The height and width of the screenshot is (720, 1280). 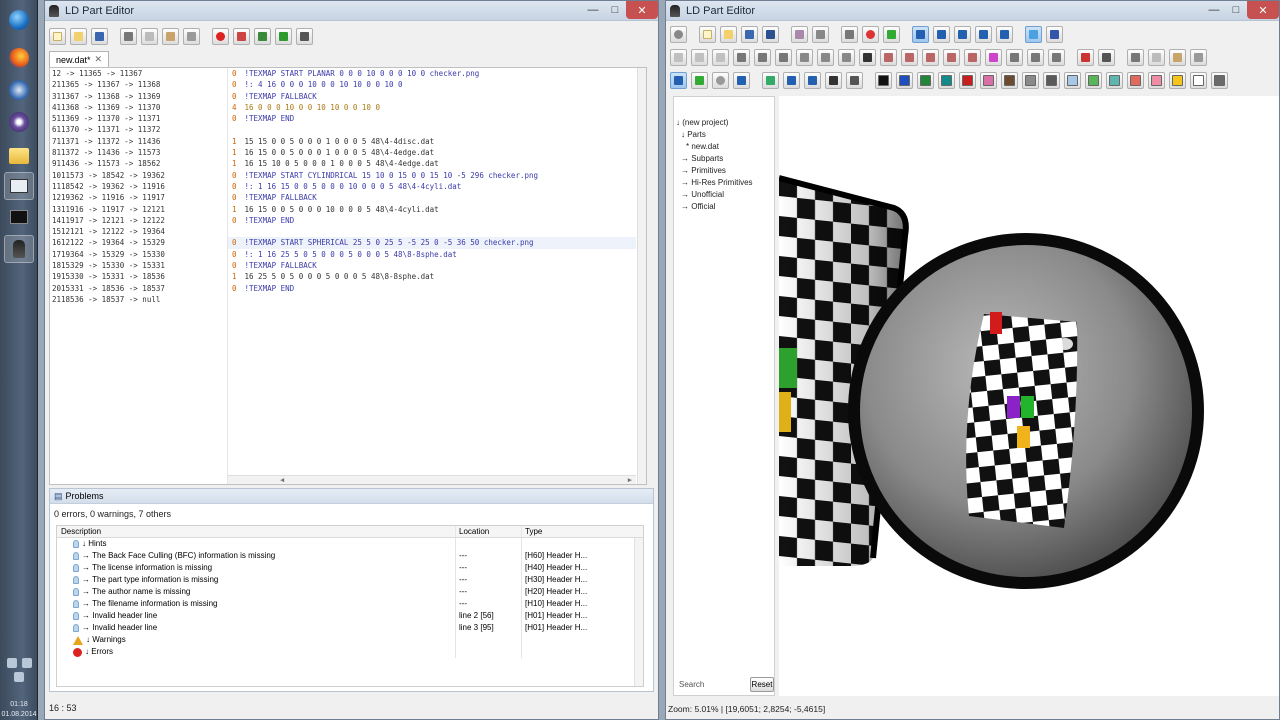 What do you see at coordinates (432, 288) in the screenshot?
I see `code-line: 0 !TEXMAP END` at bounding box center [432, 288].